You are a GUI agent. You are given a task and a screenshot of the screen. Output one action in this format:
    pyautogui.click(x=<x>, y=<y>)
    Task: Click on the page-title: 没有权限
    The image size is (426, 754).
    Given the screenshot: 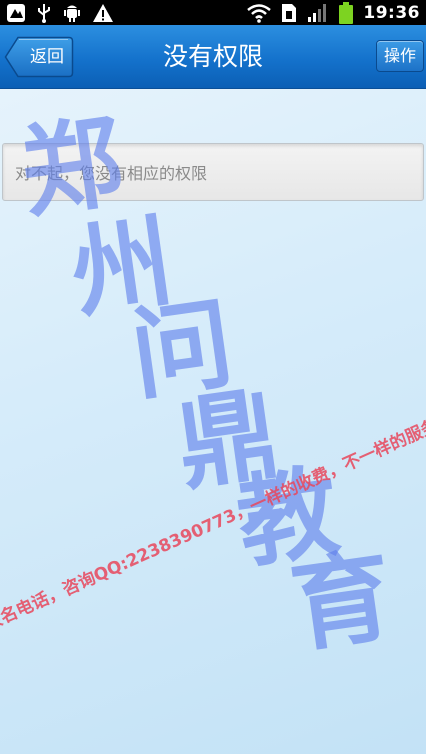 What is the action you would take?
    pyautogui.click(x=212, y=56)
    